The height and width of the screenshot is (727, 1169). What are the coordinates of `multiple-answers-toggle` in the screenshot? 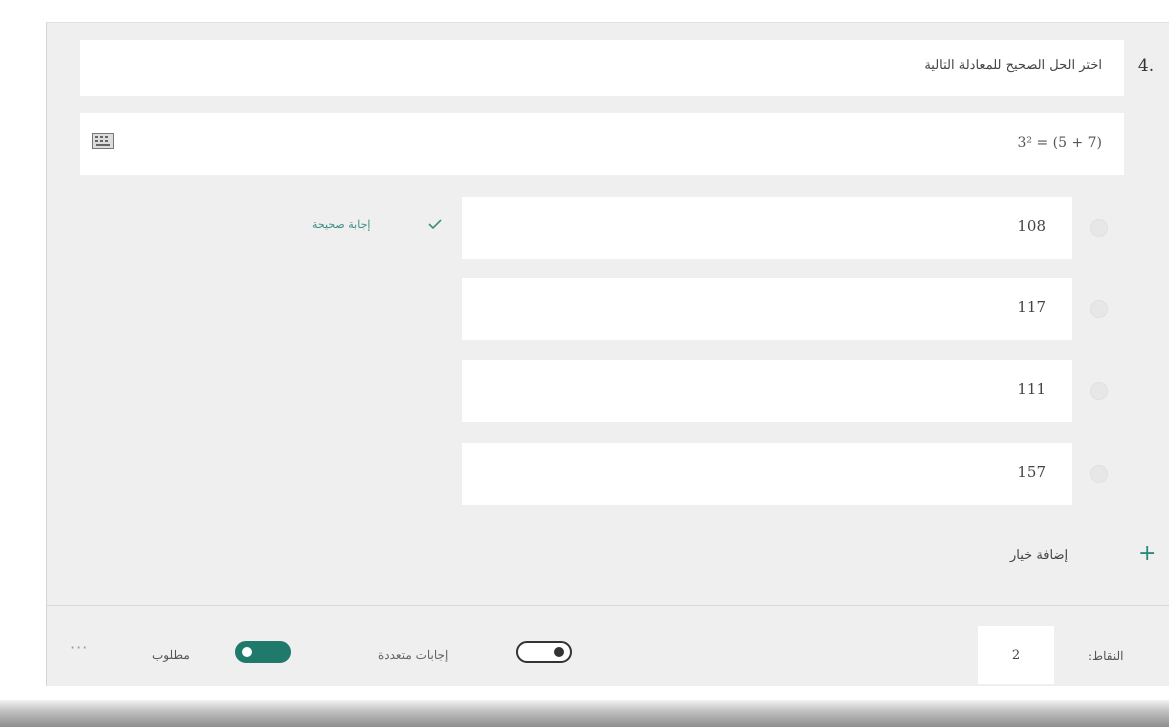 It's located at (544, 652).